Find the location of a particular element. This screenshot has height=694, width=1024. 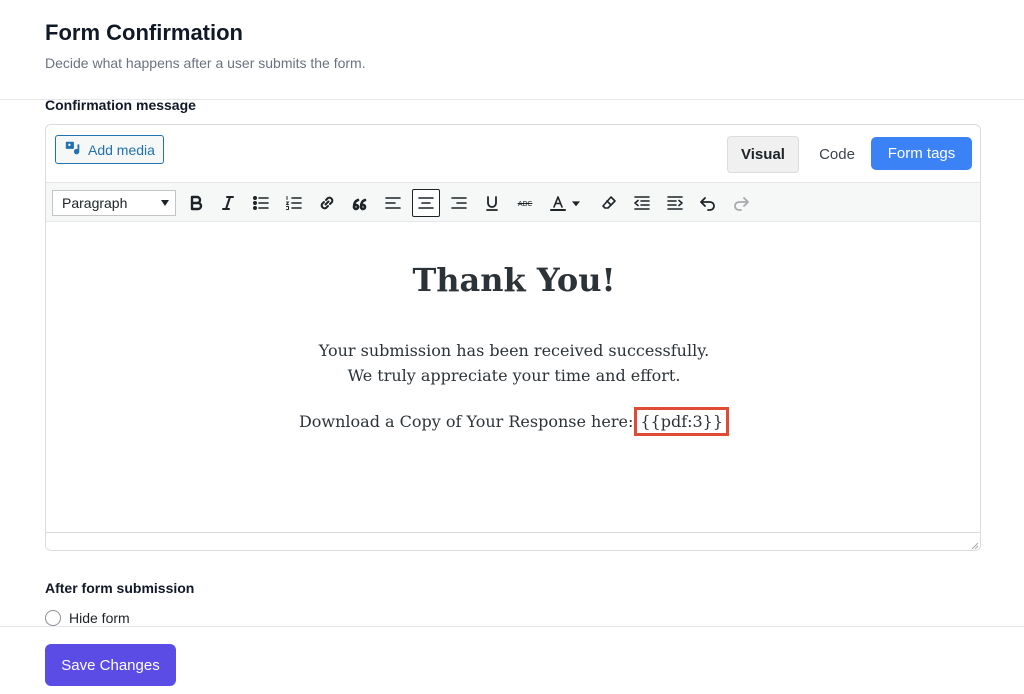

add-media-icon is located at coordinates (73, 149).